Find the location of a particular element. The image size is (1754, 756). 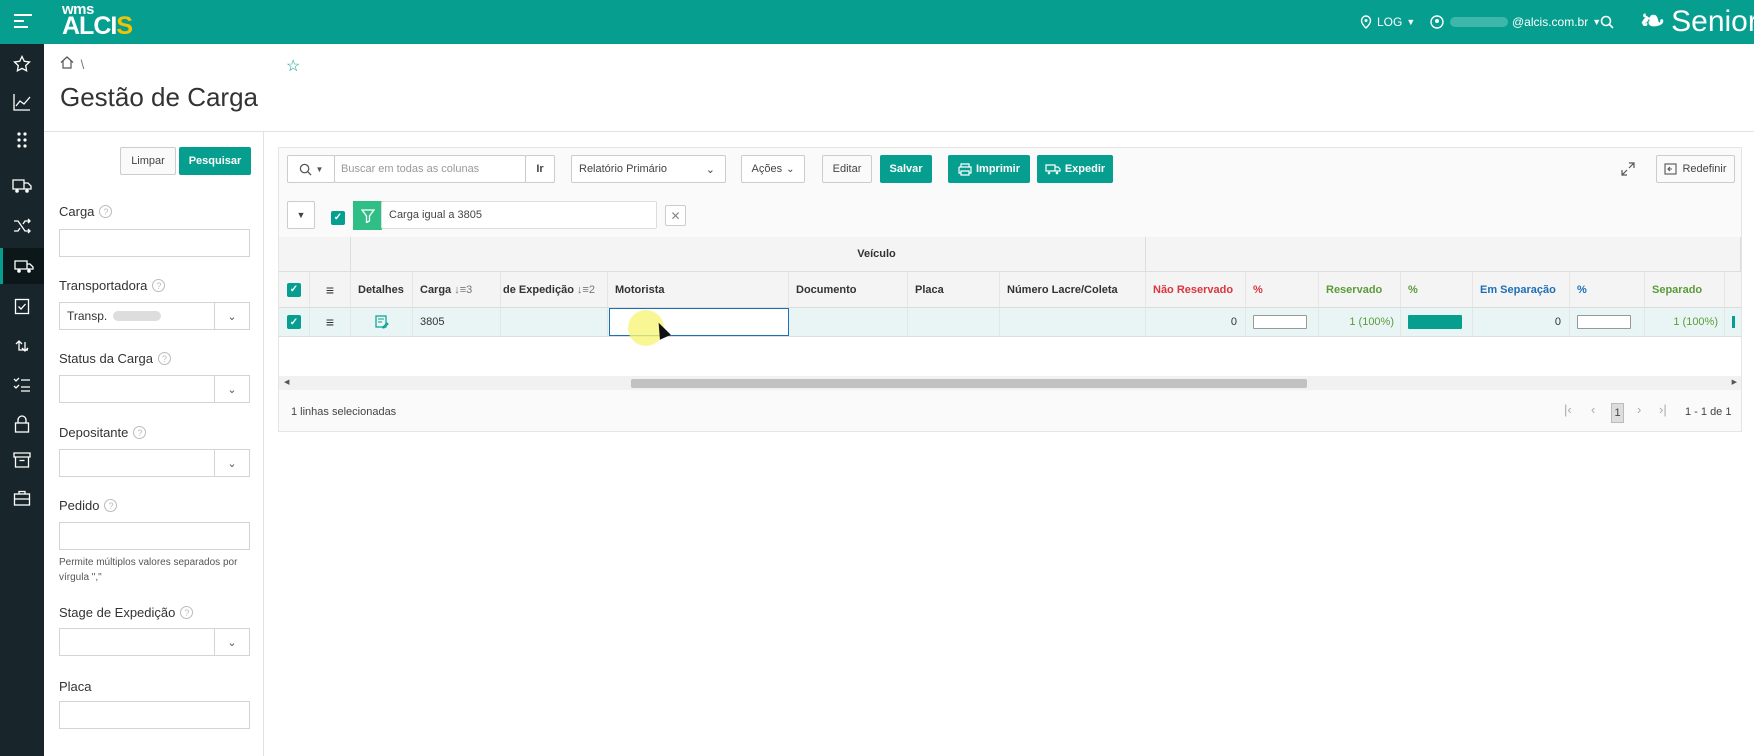

reset-label: Redefinir is located at coordinates (1704, 169).